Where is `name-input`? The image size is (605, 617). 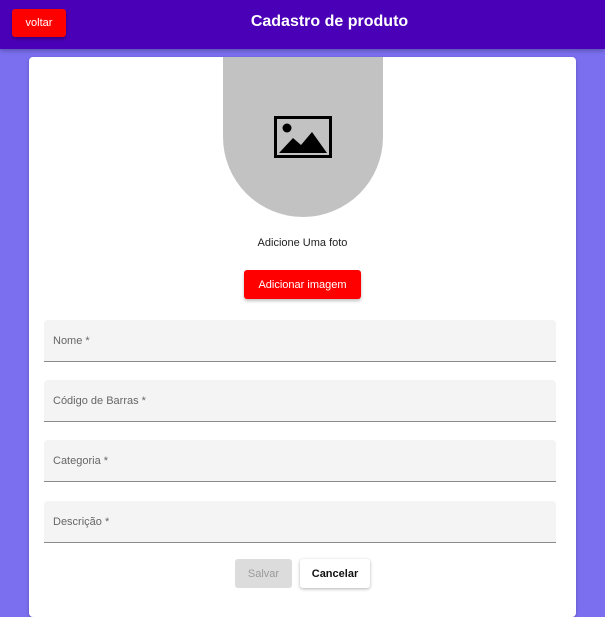
name-input is located at coordinates (300, 340).